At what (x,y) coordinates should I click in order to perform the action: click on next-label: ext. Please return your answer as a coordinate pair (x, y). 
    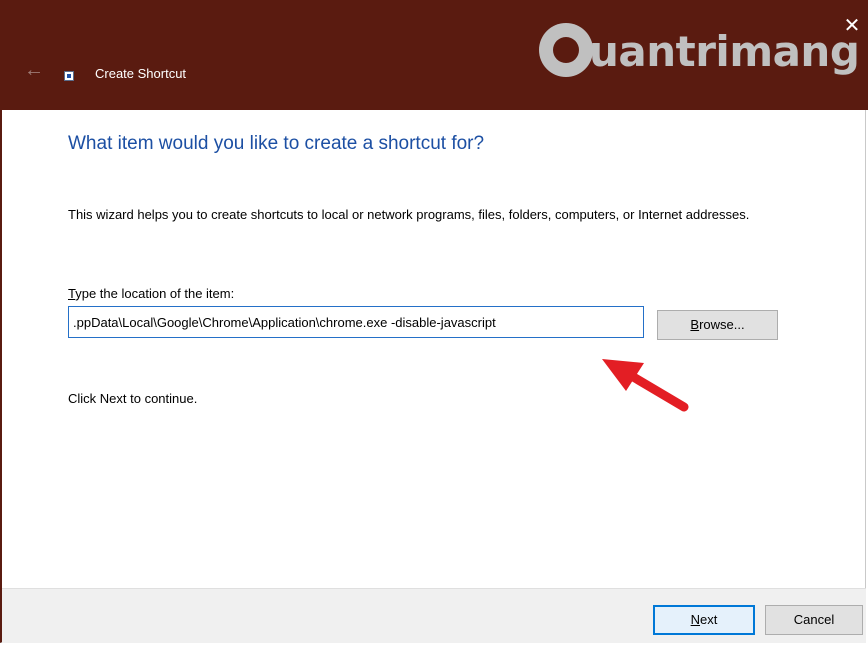
    Looking at the image, I should click on (709, 619).